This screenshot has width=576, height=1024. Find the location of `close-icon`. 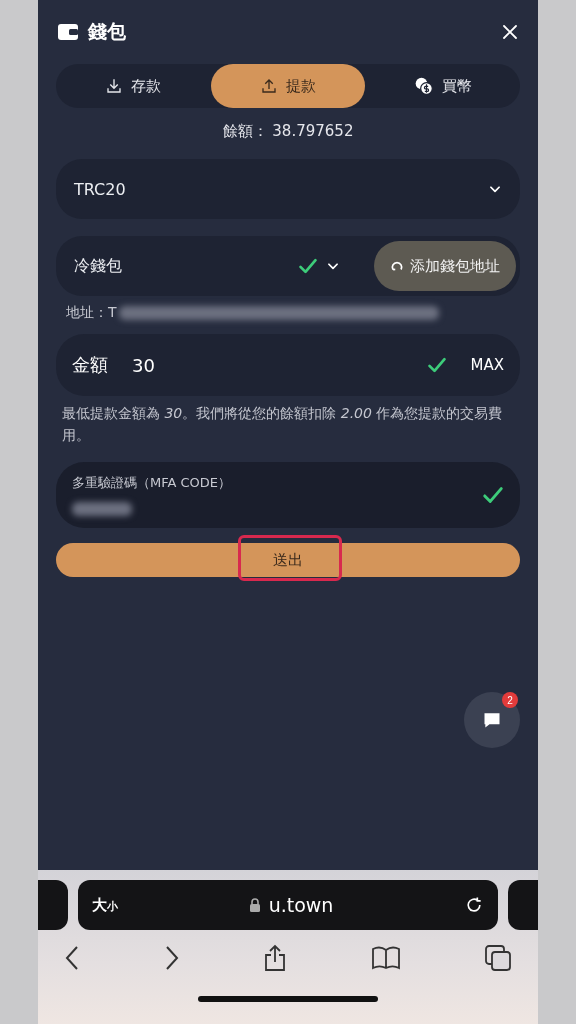

close-icon is located at coordinates (510, 32).